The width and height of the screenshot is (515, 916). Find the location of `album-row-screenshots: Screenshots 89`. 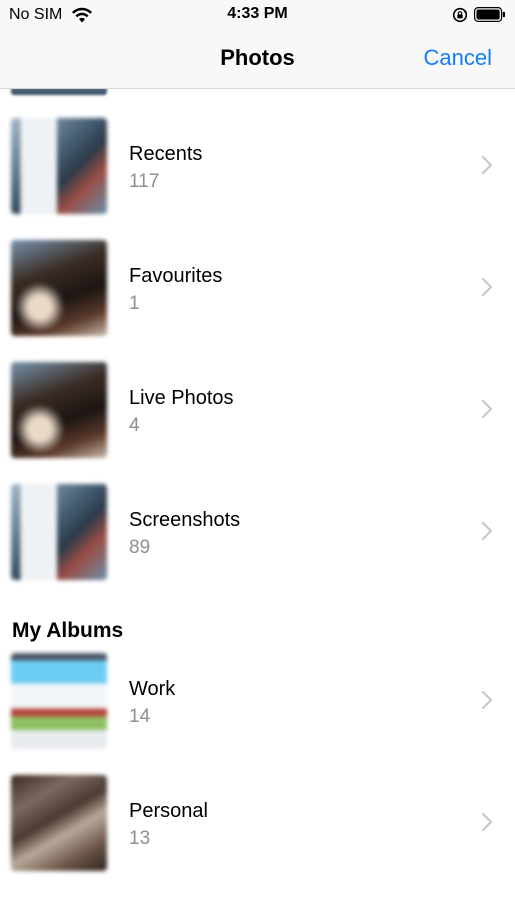

album-row-screenshots: Screenshots 89 is located at coordinates (257, 532).